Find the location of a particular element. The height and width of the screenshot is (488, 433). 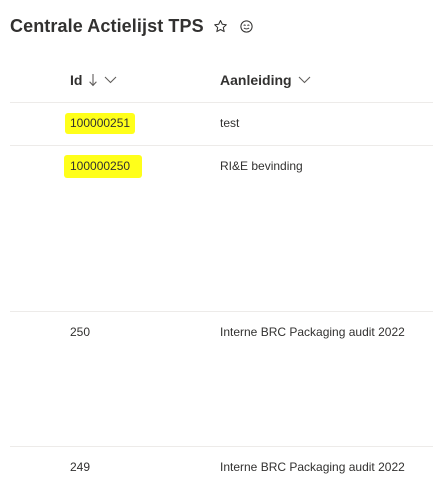

column-header-id-label: Id is located at coordinates (76, 80).